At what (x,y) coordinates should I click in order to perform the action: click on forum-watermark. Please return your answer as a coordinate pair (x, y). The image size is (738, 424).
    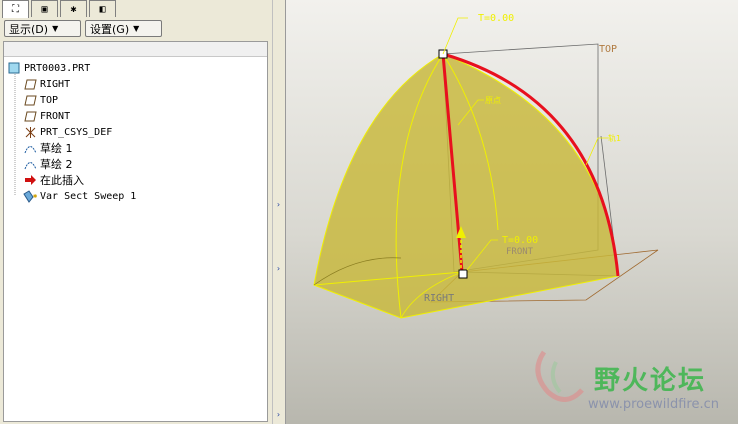
    Looking at the image, I should click on (559, 376).